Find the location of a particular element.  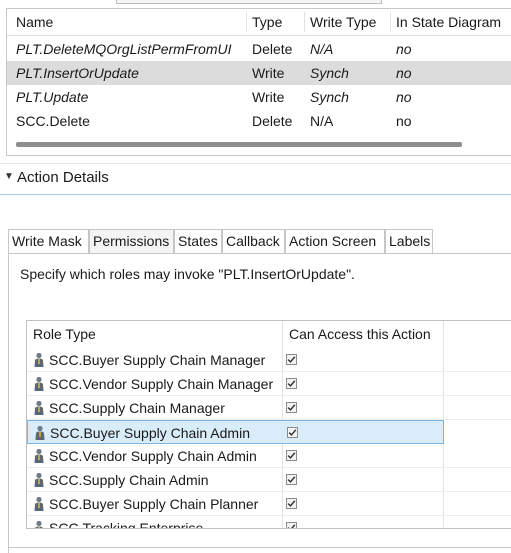

top-toolbar-edge is located at coordinates (249, 2).